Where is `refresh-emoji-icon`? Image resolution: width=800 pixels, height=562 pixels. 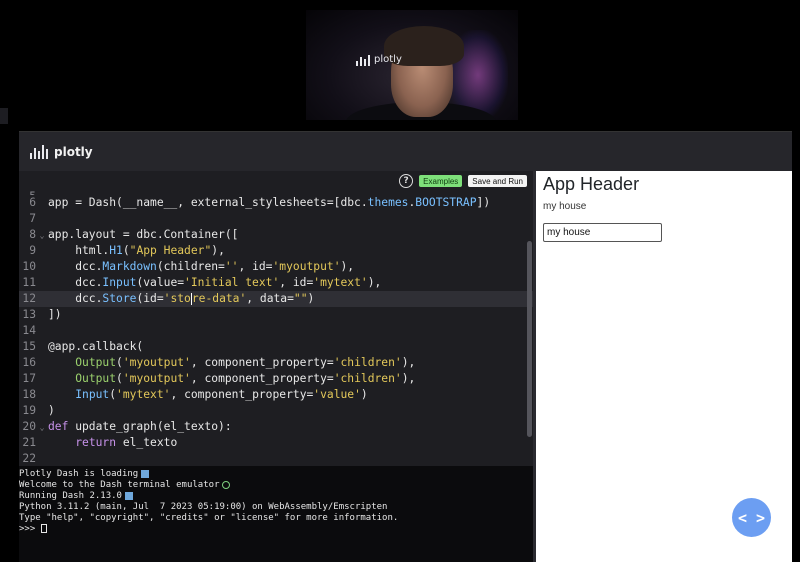
refresh-emoji-icon is located at coordinates (226, 484).